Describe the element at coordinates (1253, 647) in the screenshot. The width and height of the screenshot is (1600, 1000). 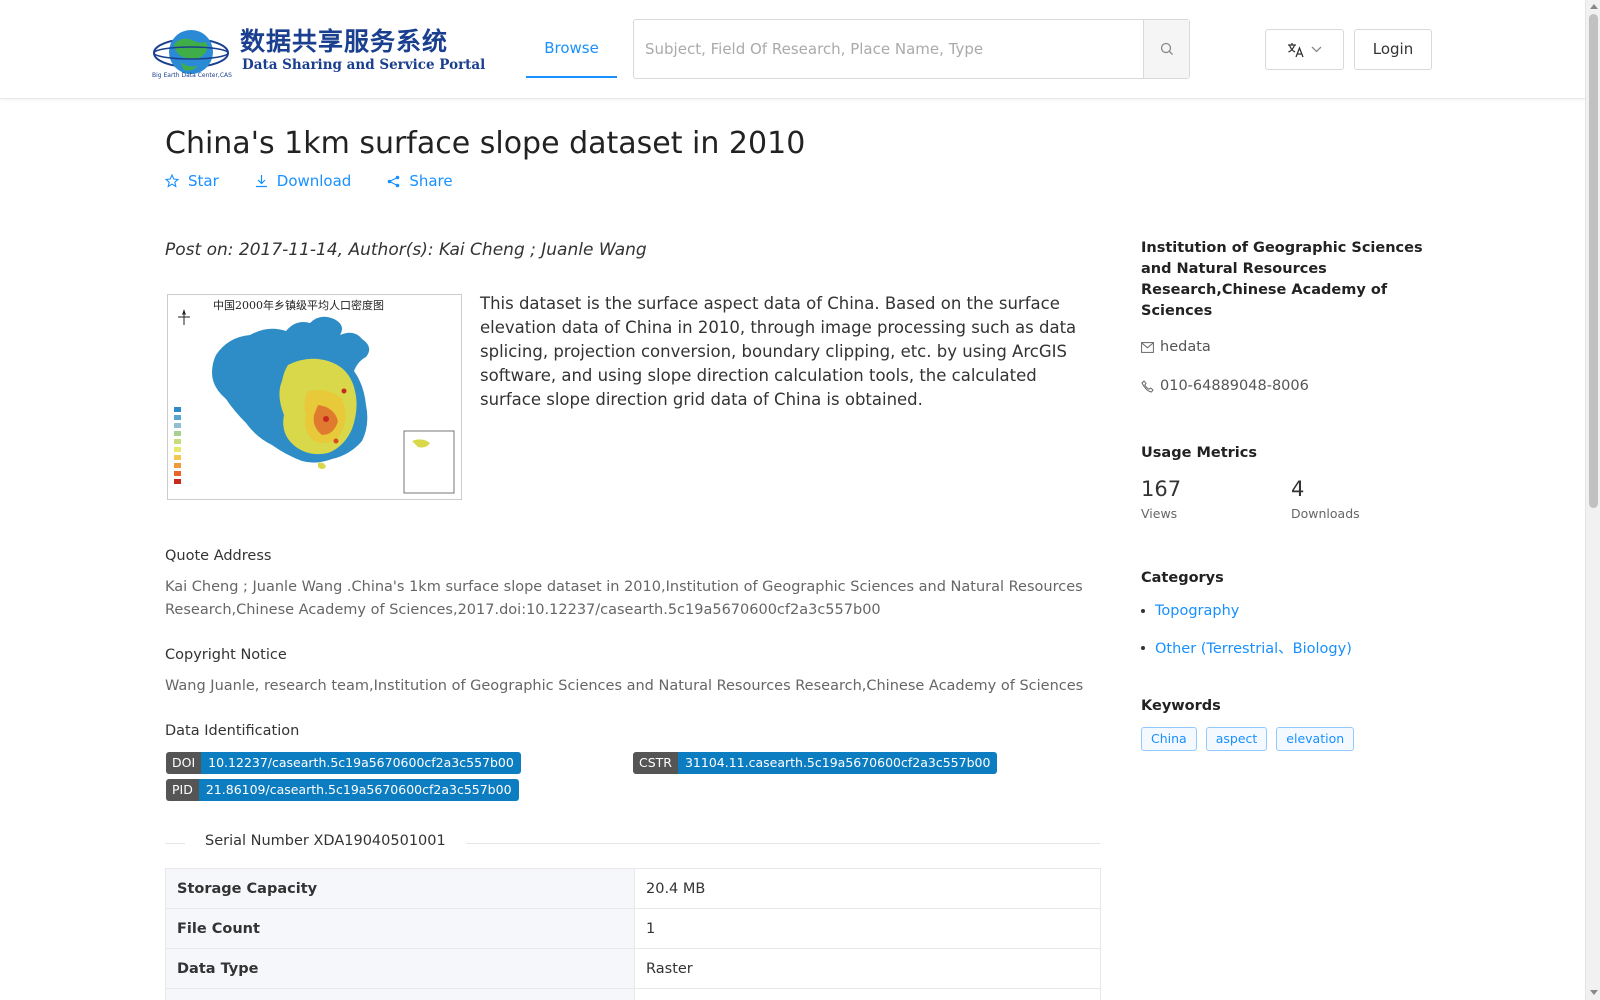
I see `category-link: Other (Terrestrial、Biology)` at that location.